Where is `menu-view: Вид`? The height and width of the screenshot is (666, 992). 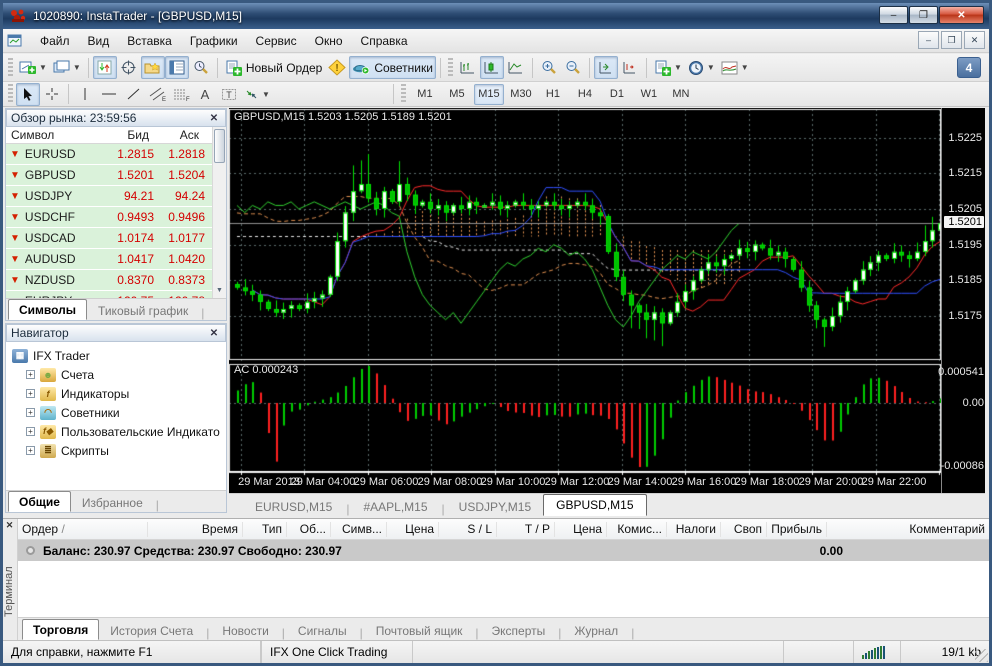 menu-view: Вид is located at coordinates (99, 41).